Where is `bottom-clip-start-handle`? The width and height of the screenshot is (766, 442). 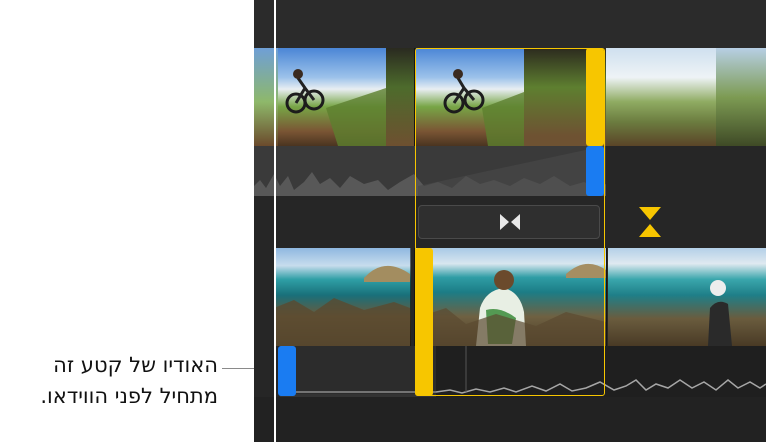 bottom-clip-start-handle is located at coordinates (424, 322).